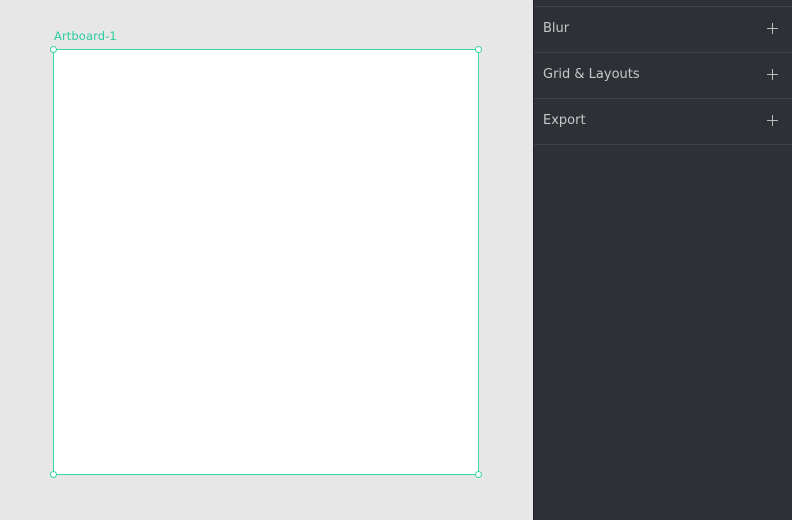 The image size is (792, 520). I want to click on resize-handle-bottom-right, so click(478, 474).